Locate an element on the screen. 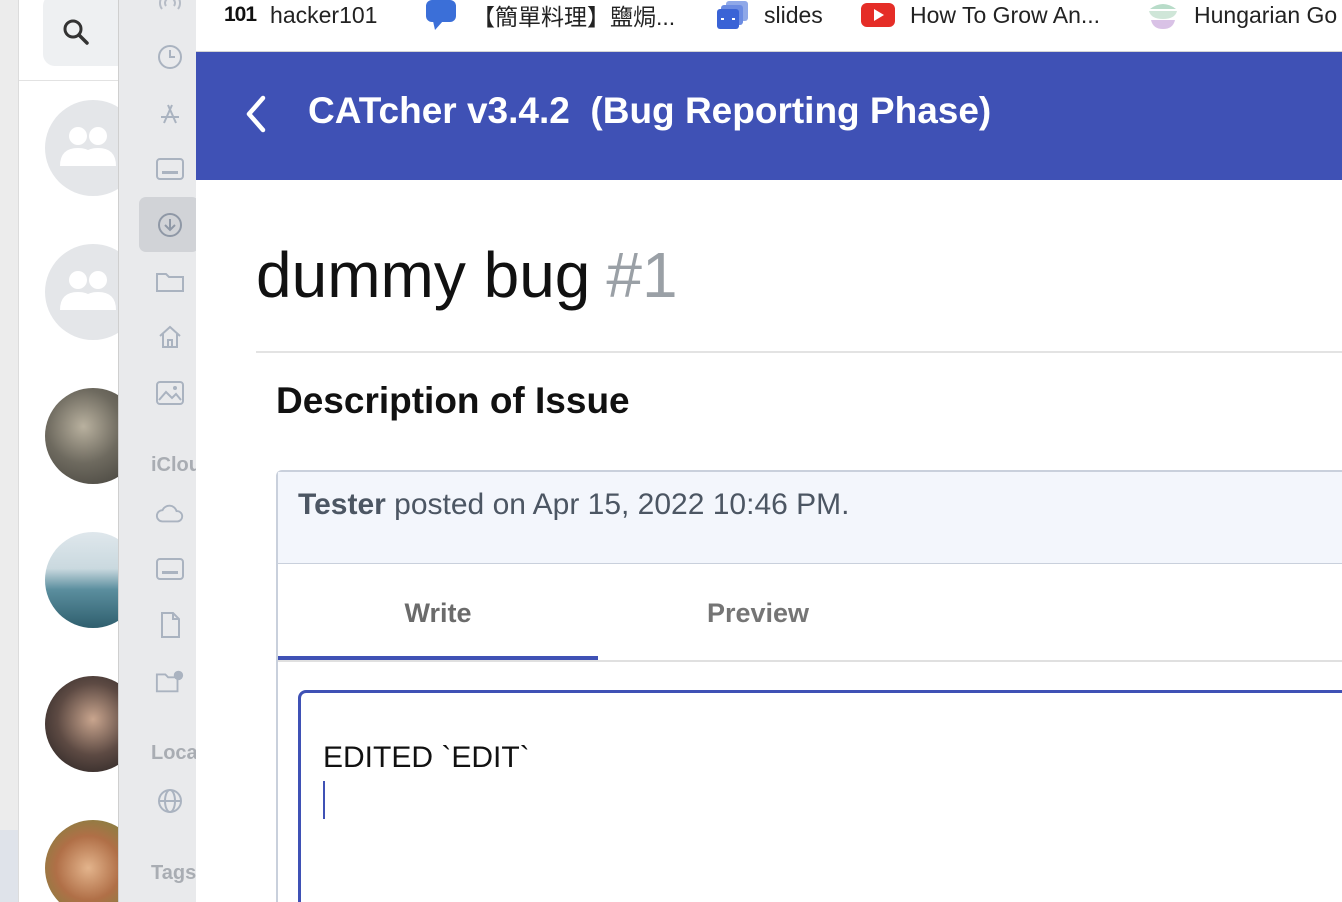  issue-title: dummy bug #1 is located at coordinates (467, 275).